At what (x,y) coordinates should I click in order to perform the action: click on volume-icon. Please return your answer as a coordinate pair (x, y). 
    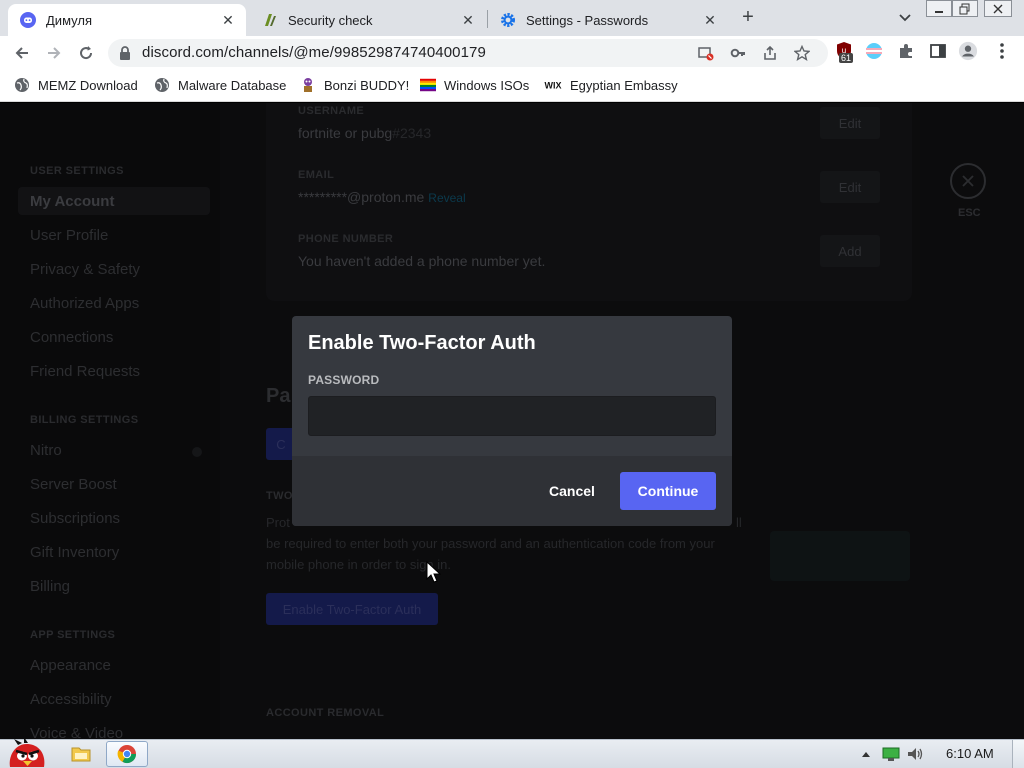
    Looking at the image, I should click on (915, 754).